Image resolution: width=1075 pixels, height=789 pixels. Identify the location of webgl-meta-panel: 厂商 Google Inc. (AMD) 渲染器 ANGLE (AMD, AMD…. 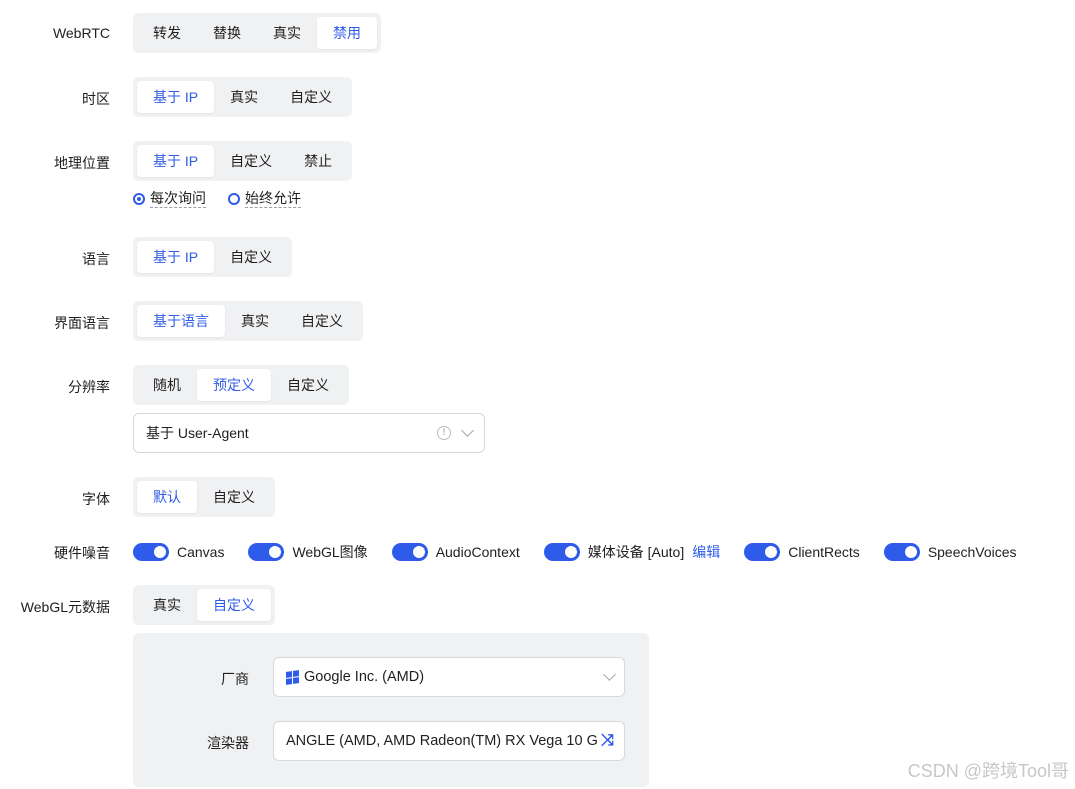
(391, 710).